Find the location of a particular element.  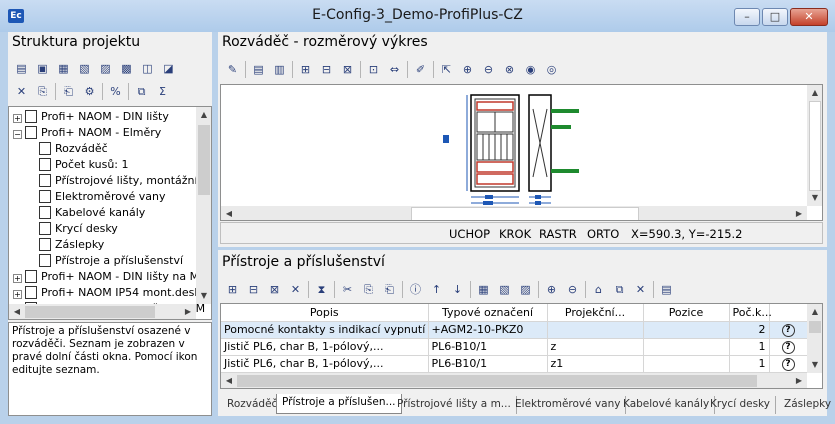

tree-horizontal-scrollbar: ◀ ▶ is located at coordinates (102, 311).